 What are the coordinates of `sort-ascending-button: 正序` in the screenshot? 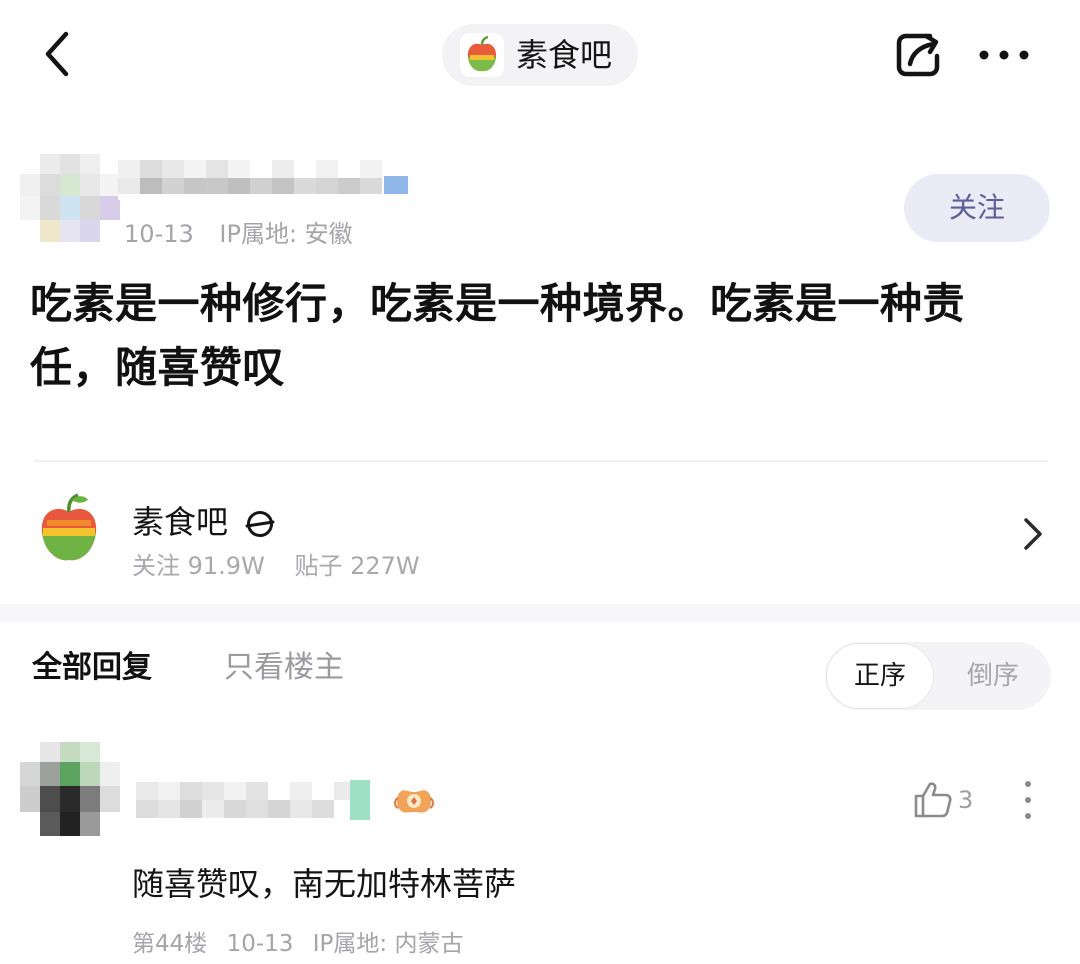 It's located at (880, 676).